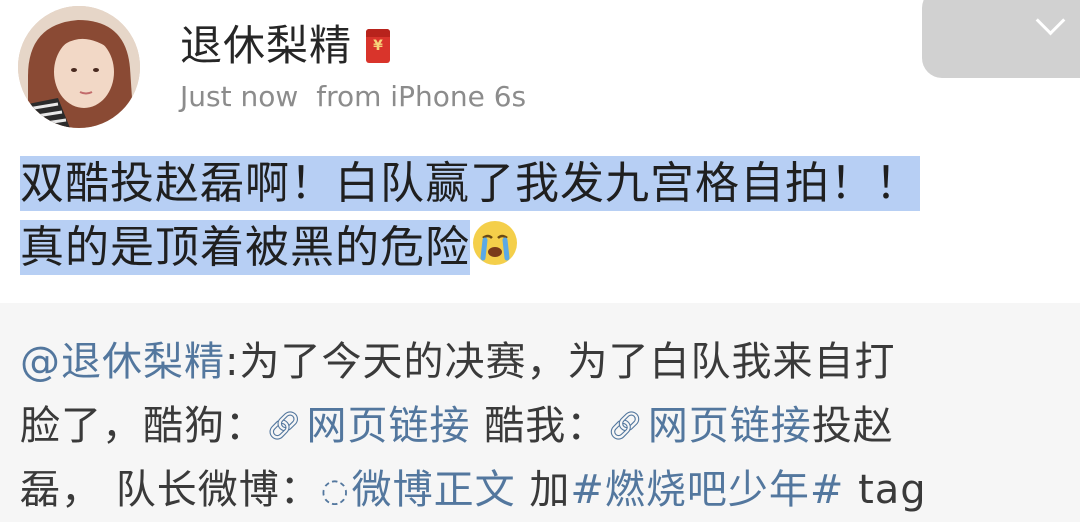  Describe the element at coordinates (709, 426) in the screenshot. I see `web-link-2: 🔗︎ 网页链接` at that location.